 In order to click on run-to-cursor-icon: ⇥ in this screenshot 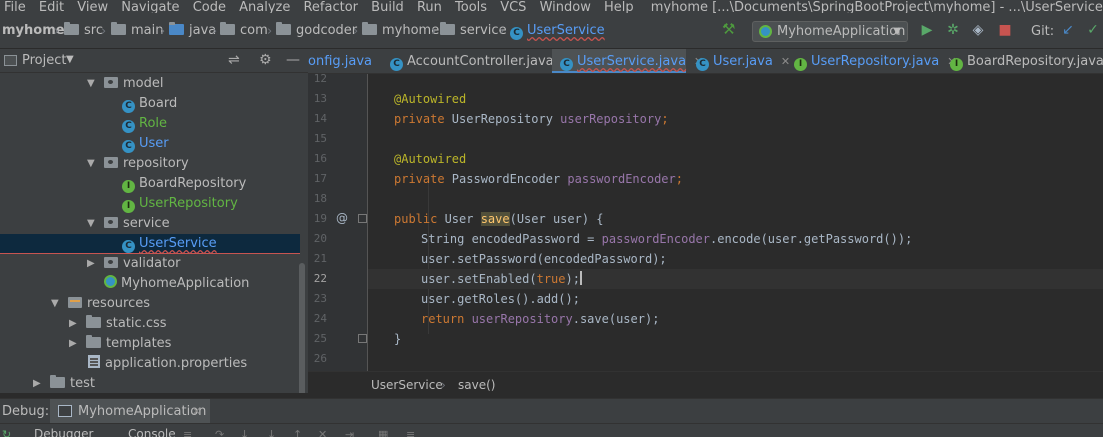, I will do `click(351, 432)`.